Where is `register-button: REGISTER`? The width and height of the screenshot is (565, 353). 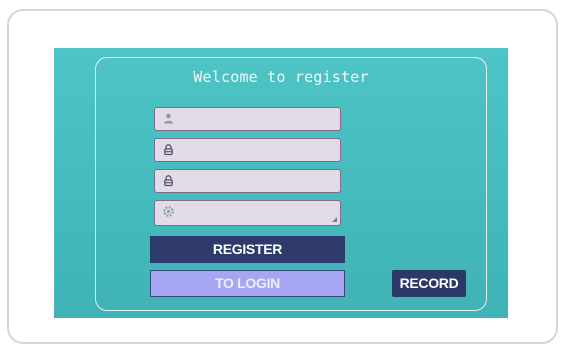 register-button: REGISTER is located at coordinates (247, 249).